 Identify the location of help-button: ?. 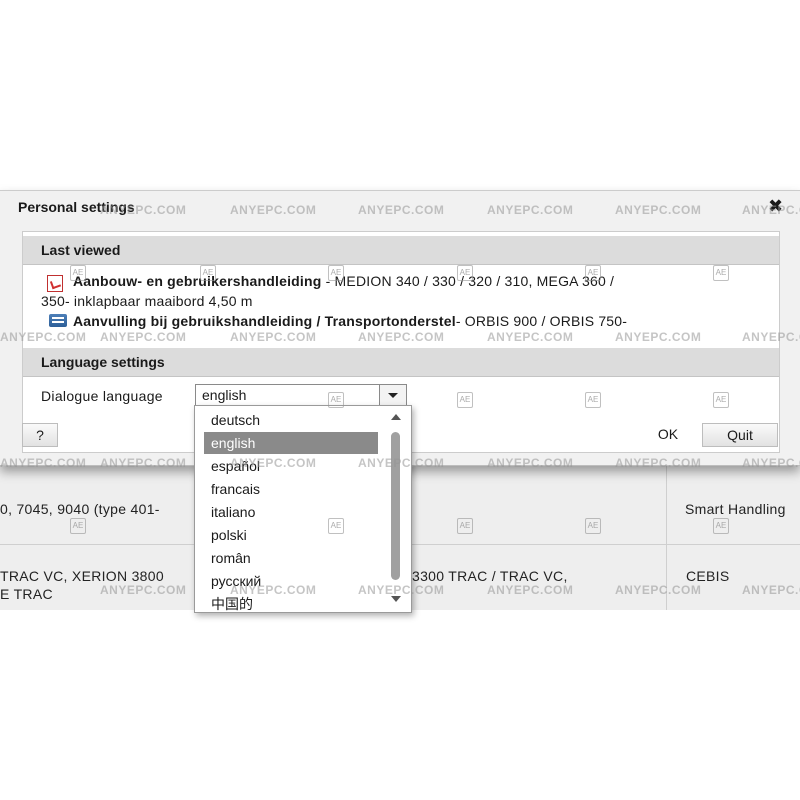
(40, 435).